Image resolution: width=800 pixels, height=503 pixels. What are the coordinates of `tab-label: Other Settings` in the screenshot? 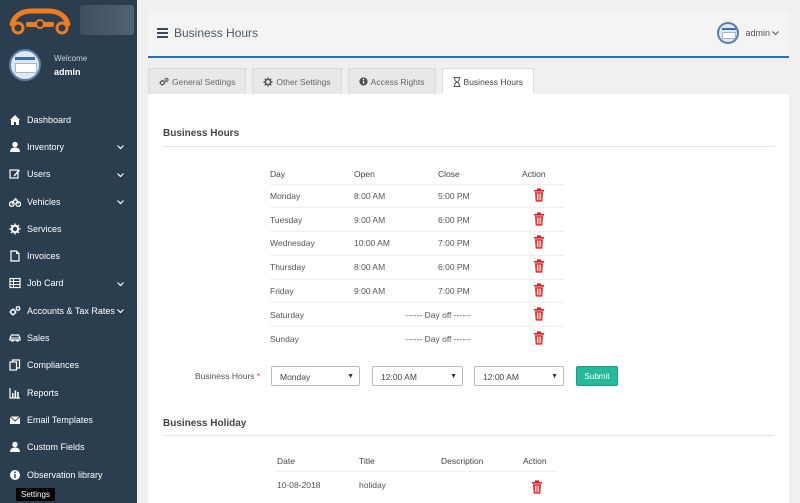 It's located at (303, 81).